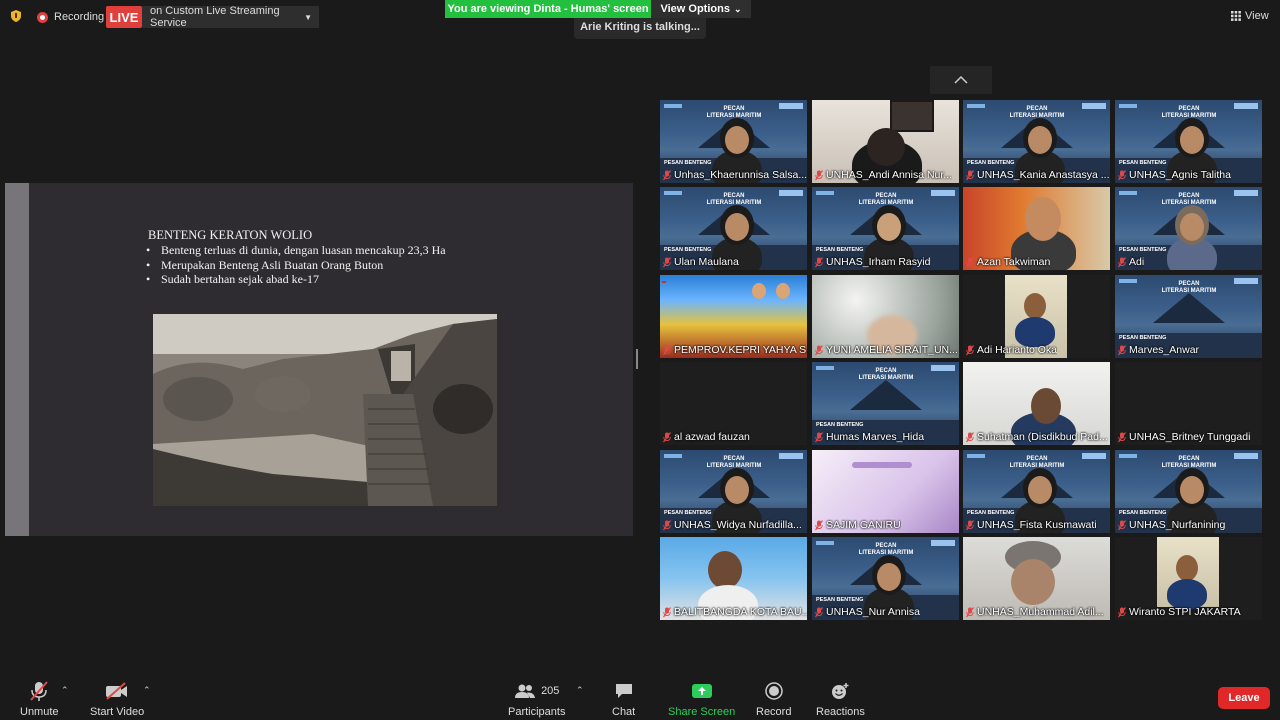 The image size is (1280, 720). What do you see at coordinates (550, 691) in the screenshot?
I see `participants-count: 205` at bounding box center [550, 691].